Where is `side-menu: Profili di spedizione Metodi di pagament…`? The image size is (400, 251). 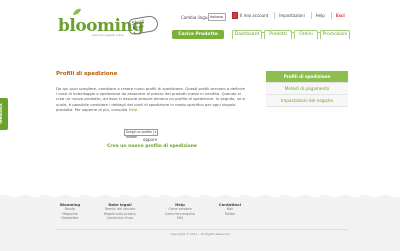
side-menu: Profili di spedizione Metodi di pagament… is located at coordinates (307, 89).